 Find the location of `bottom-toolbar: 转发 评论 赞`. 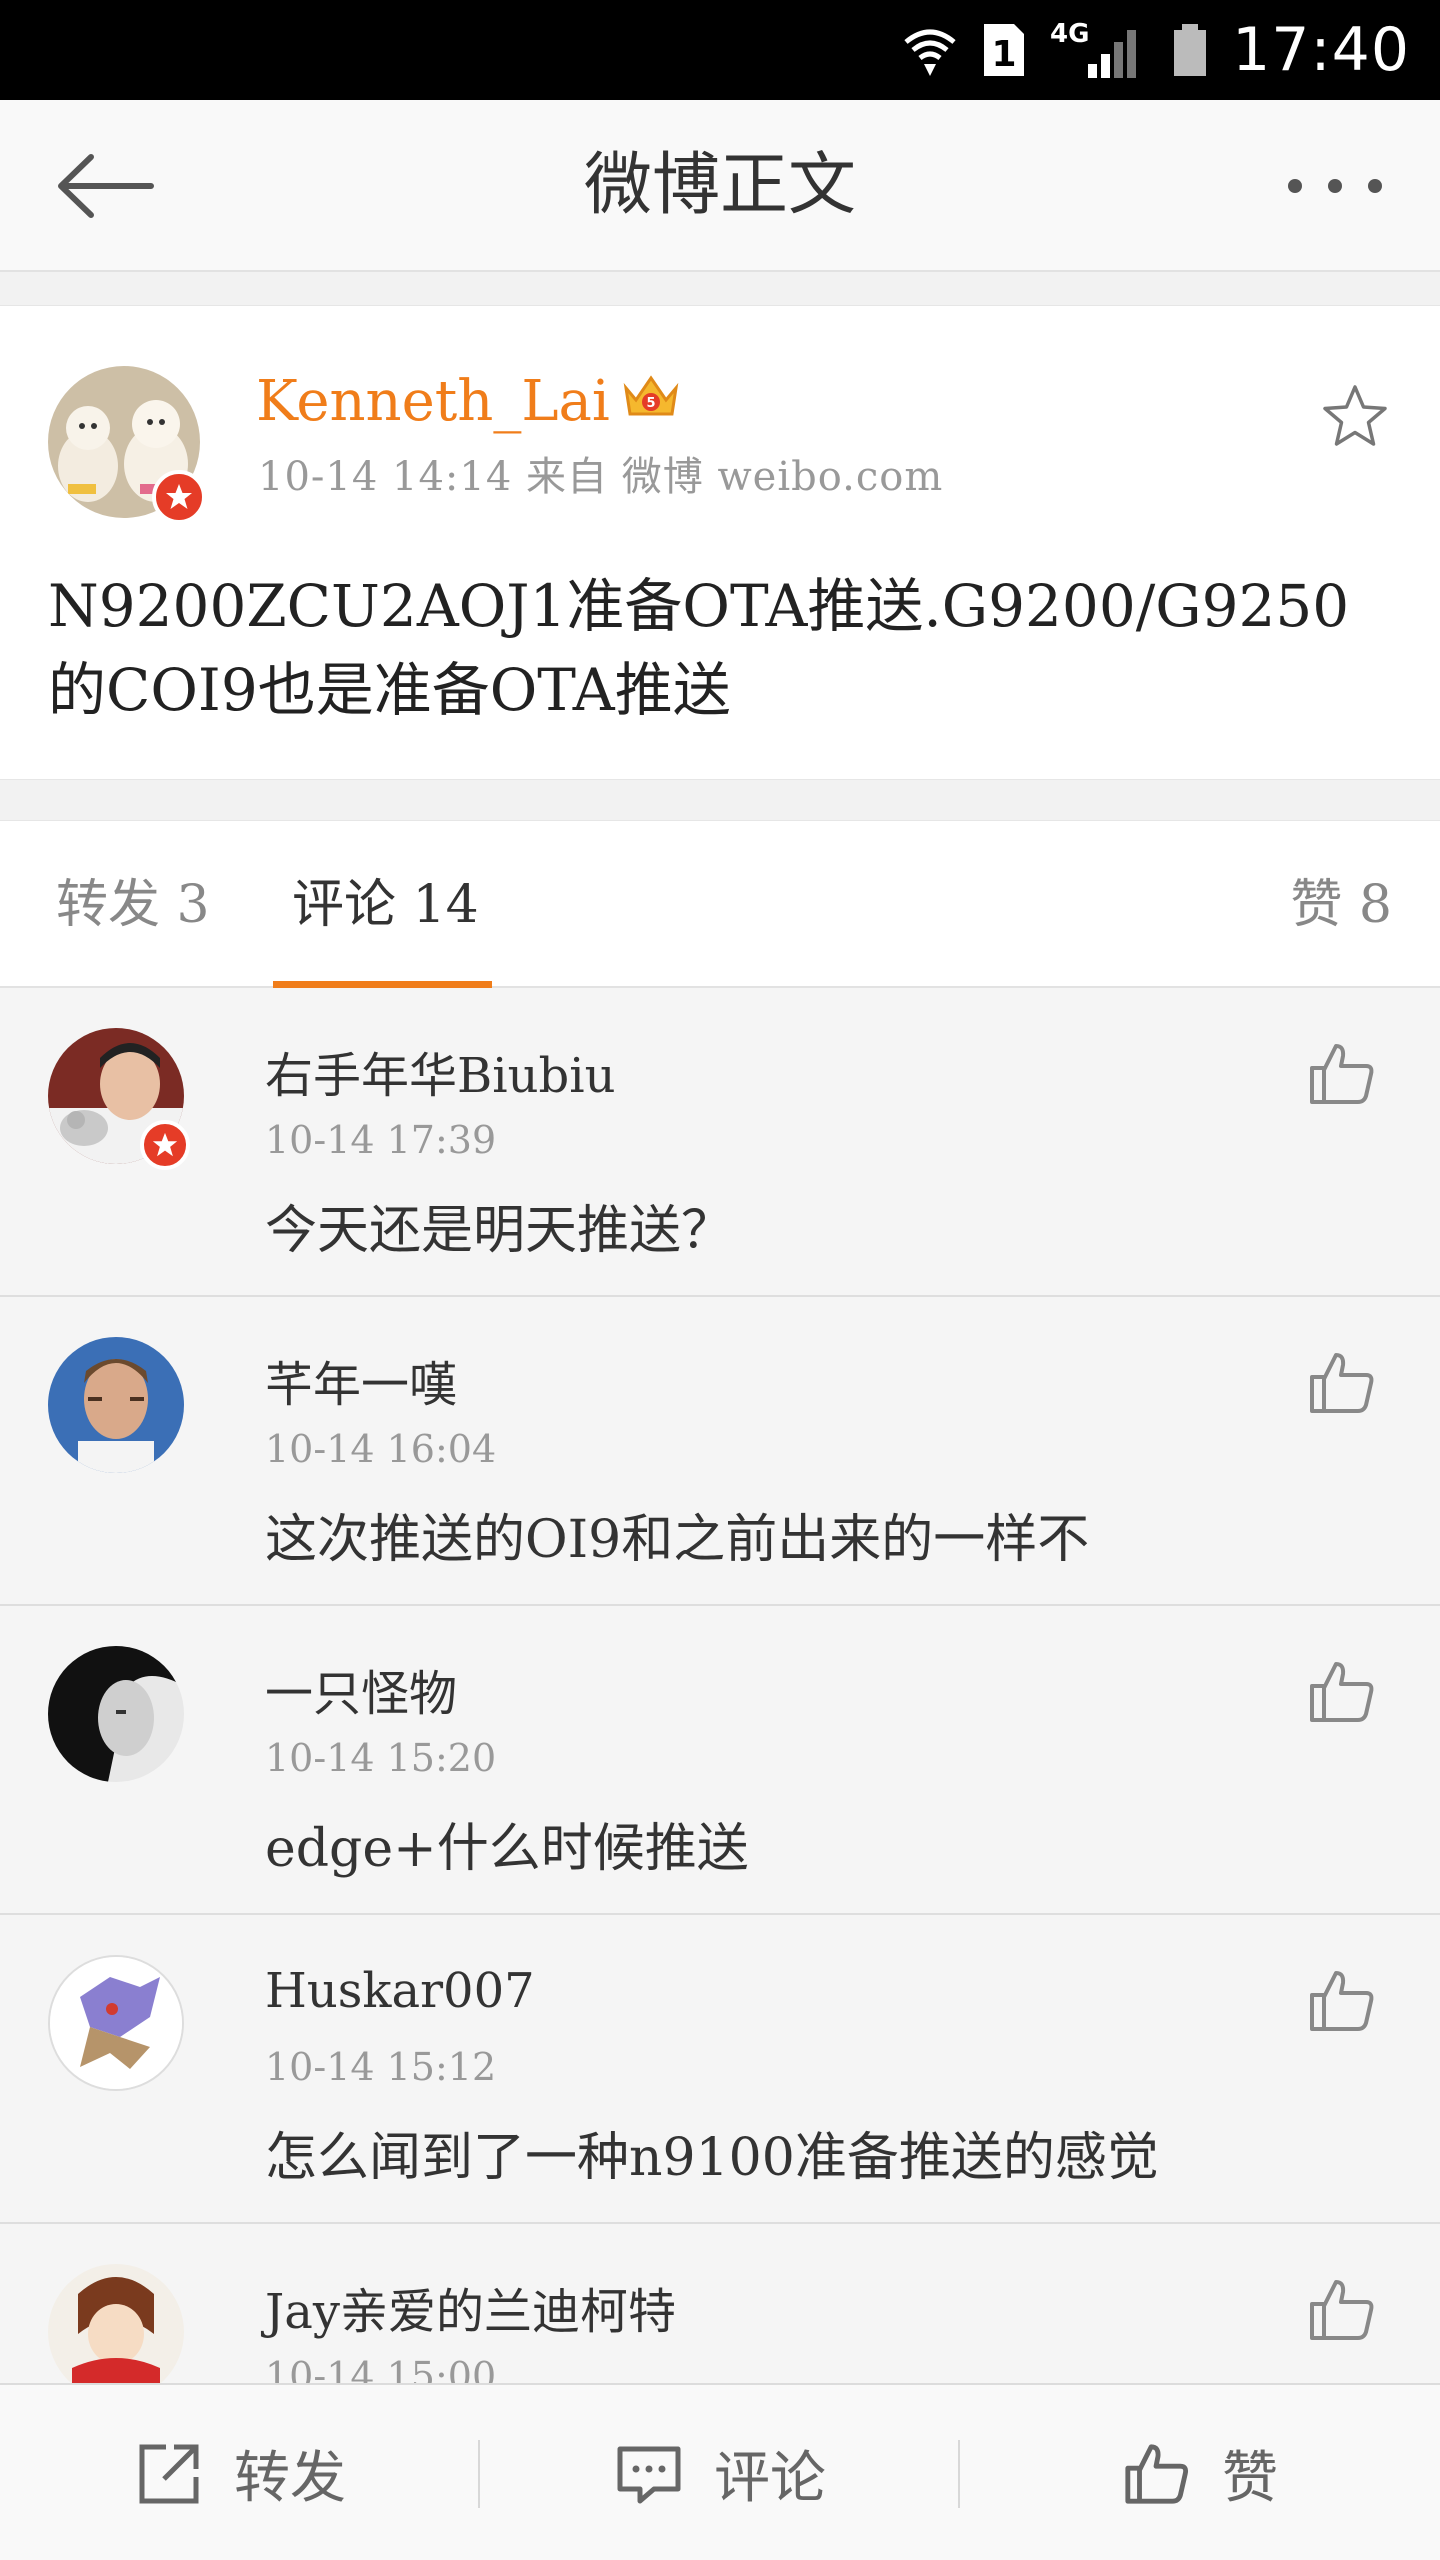

bottom-toolbar: 转发 评论 赞 is located at coordinates (720, 2471).